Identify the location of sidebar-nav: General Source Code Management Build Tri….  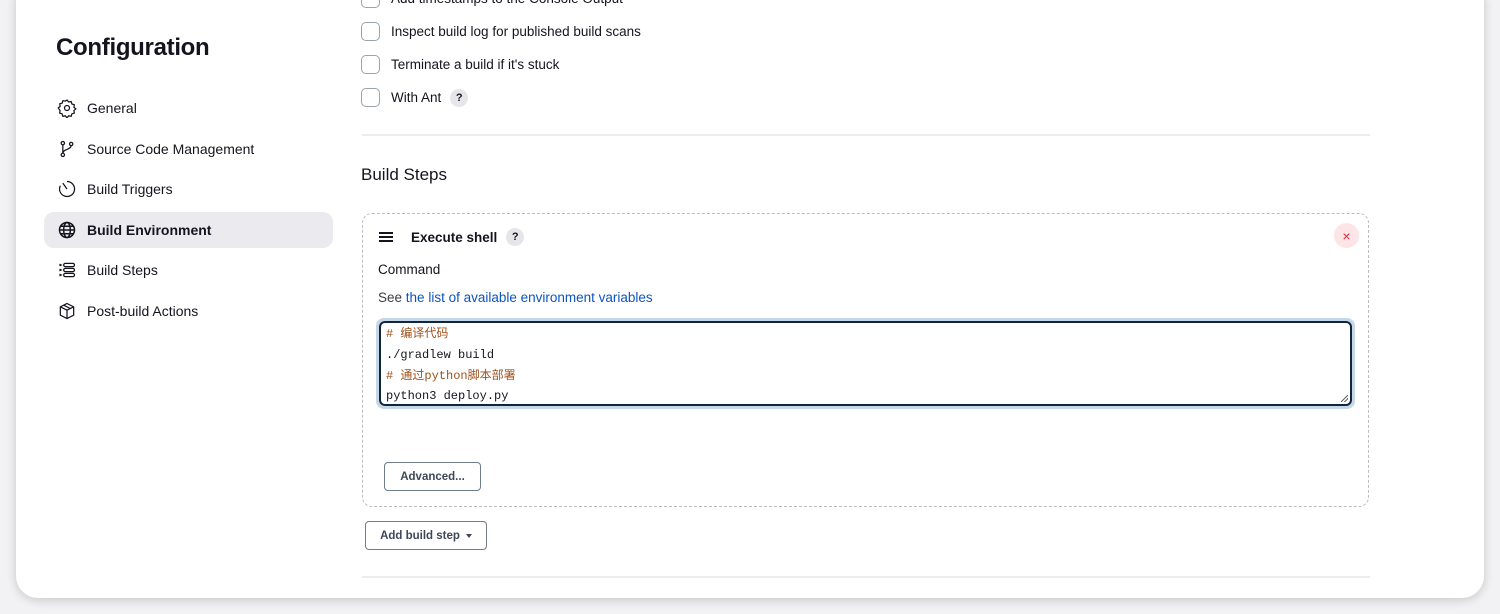
(188, 211).